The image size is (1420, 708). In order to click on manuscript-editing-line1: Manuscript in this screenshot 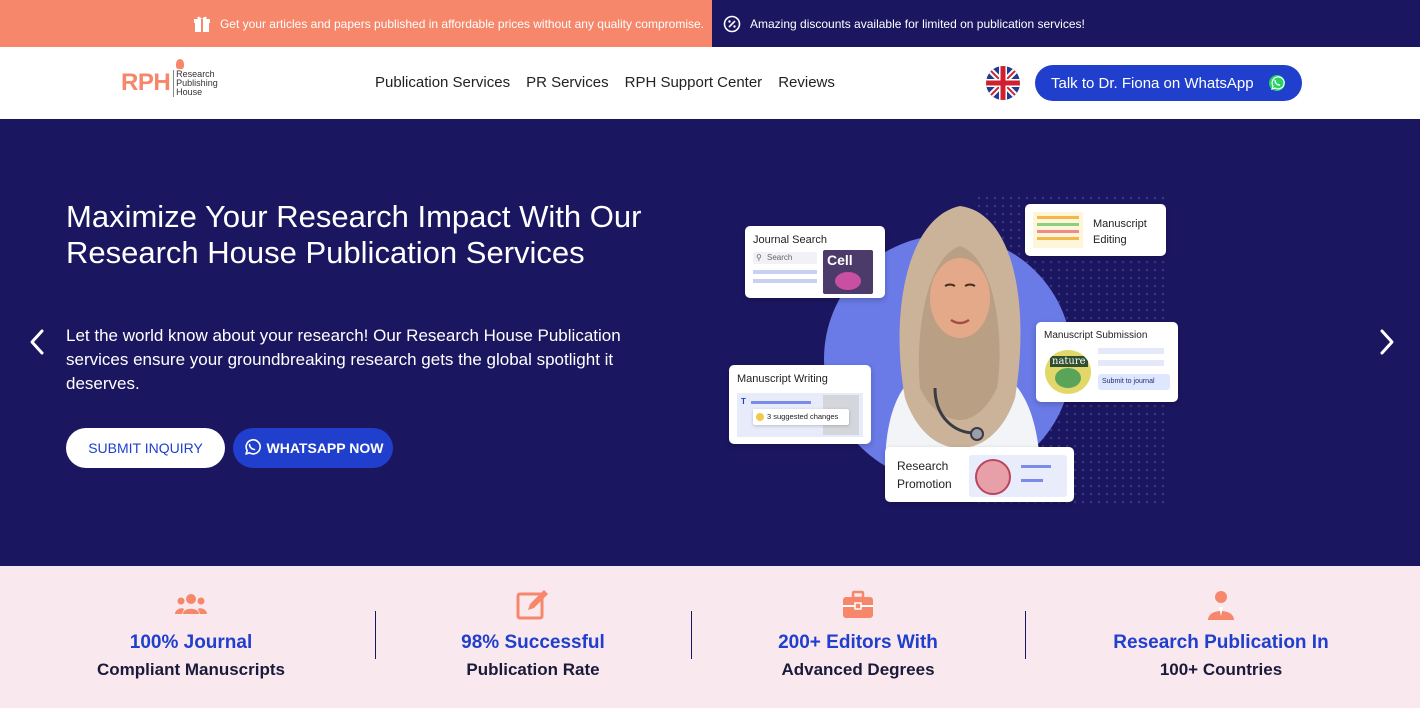, I will do `click(1120, 224)`.